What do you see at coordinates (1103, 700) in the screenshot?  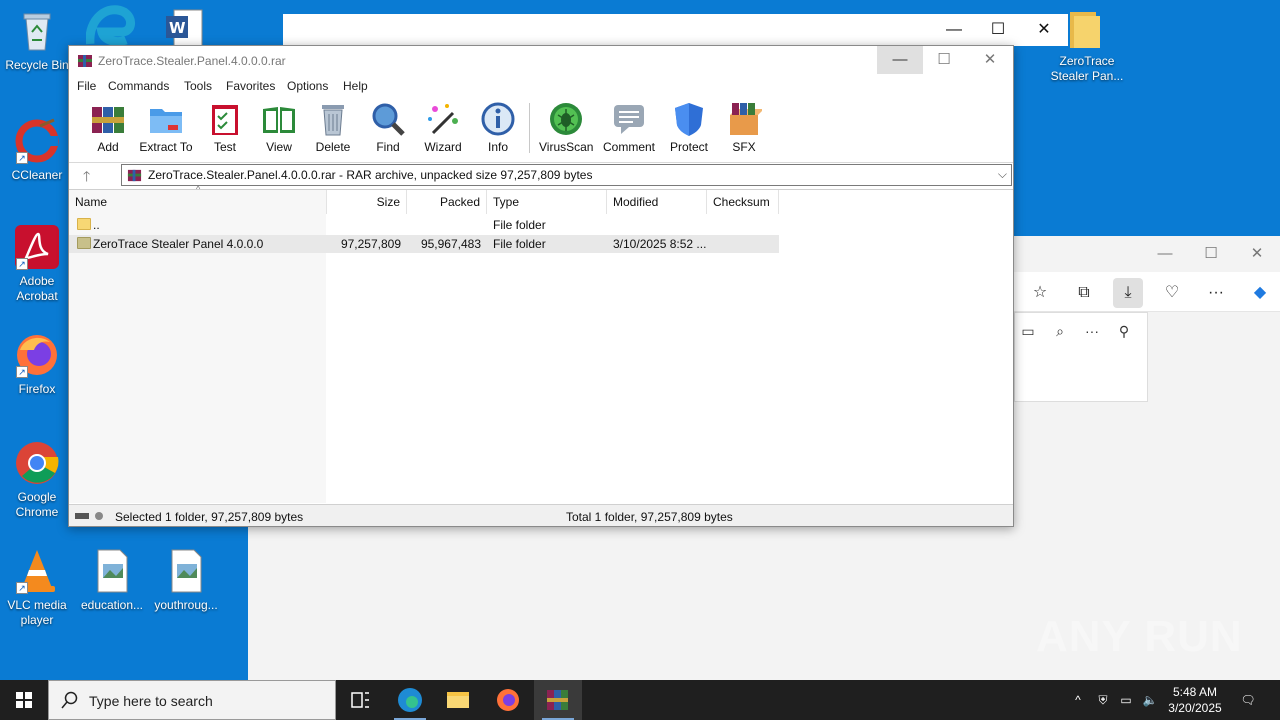 I see `defender-tray-icon: ⛨` at bounding box center [1103, 700].